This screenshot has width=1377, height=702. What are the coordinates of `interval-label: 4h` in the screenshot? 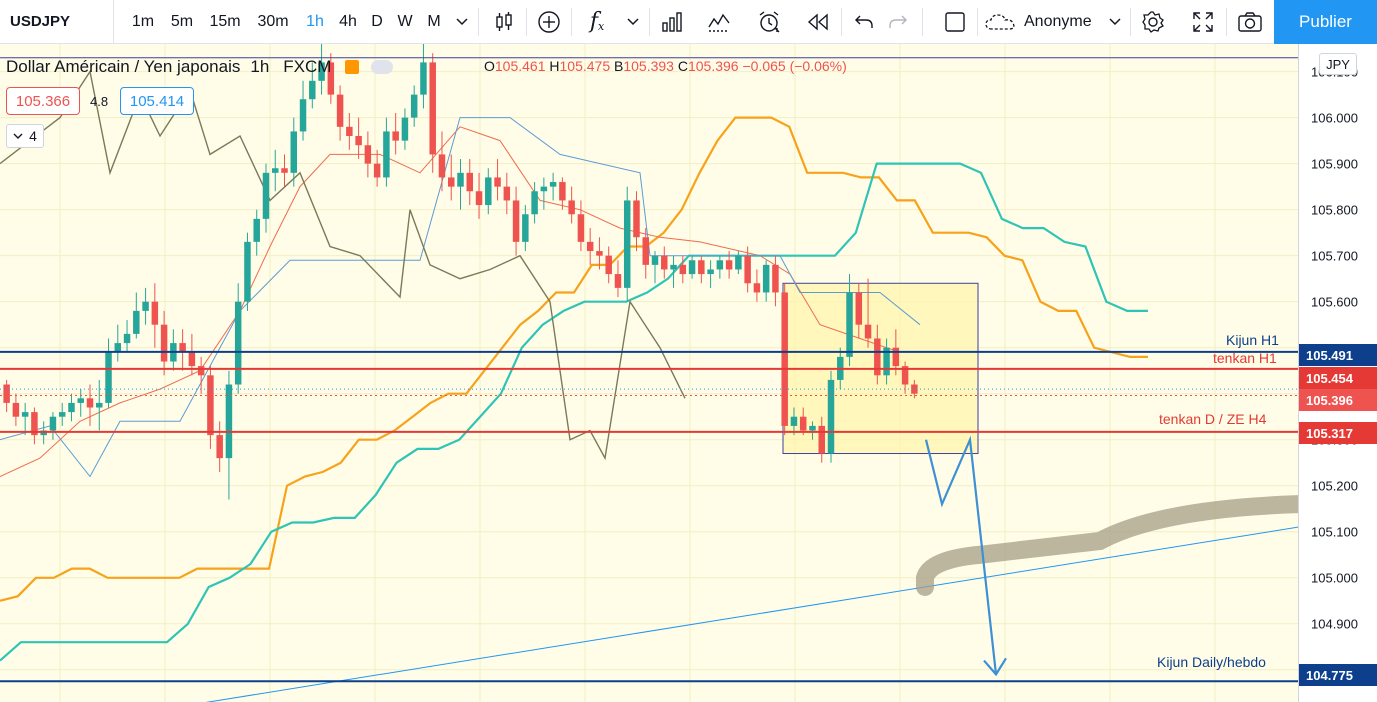 It's located at (348, 21).